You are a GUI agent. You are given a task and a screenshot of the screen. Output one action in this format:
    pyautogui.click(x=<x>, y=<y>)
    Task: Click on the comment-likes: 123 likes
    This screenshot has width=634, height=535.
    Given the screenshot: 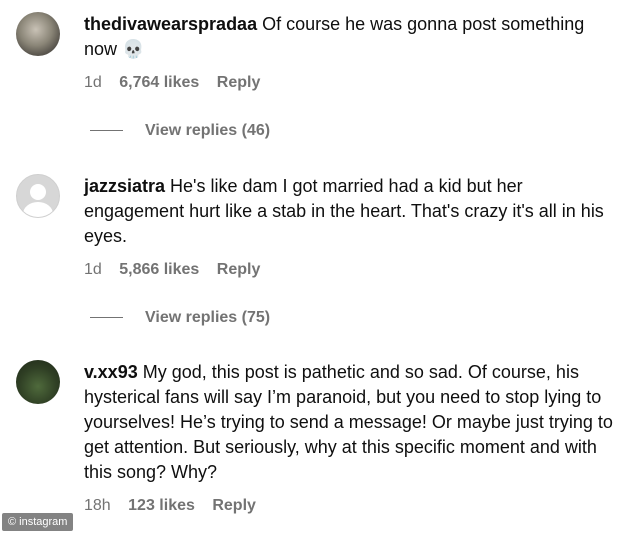 What is the action you would take?
    pyautogui.click(x=161, y=505)
    